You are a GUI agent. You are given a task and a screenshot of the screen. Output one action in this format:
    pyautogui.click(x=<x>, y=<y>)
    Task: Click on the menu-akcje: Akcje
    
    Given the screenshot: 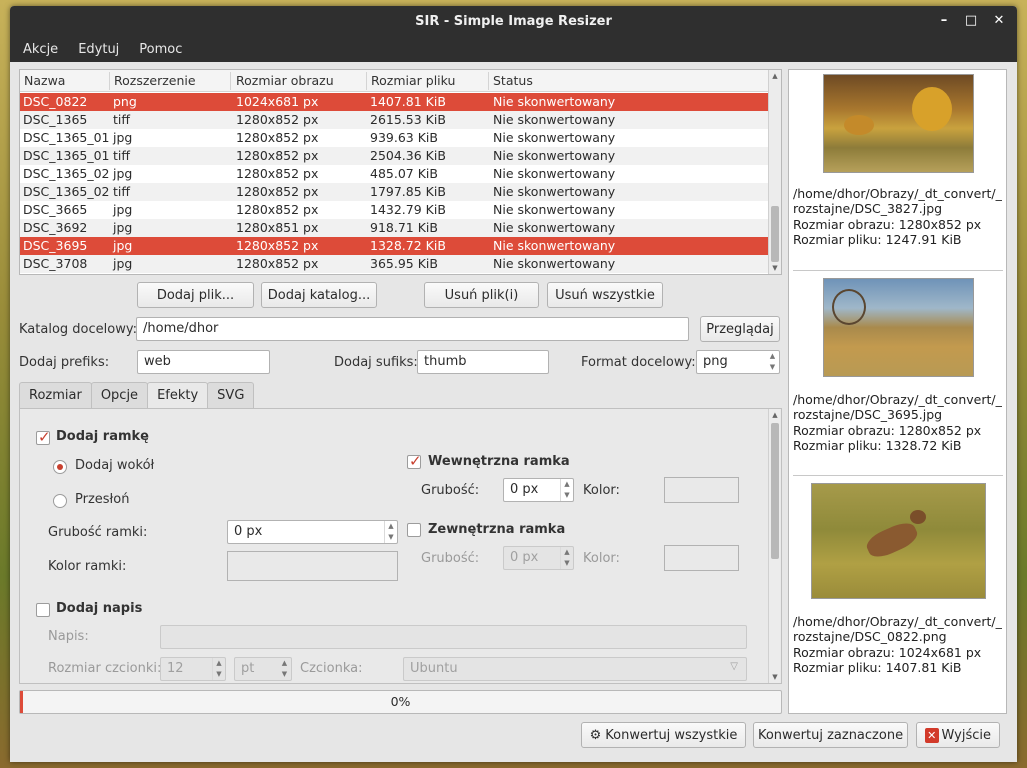 What is the action you would take?
    pyautogui.click(x=39, y=49)
    